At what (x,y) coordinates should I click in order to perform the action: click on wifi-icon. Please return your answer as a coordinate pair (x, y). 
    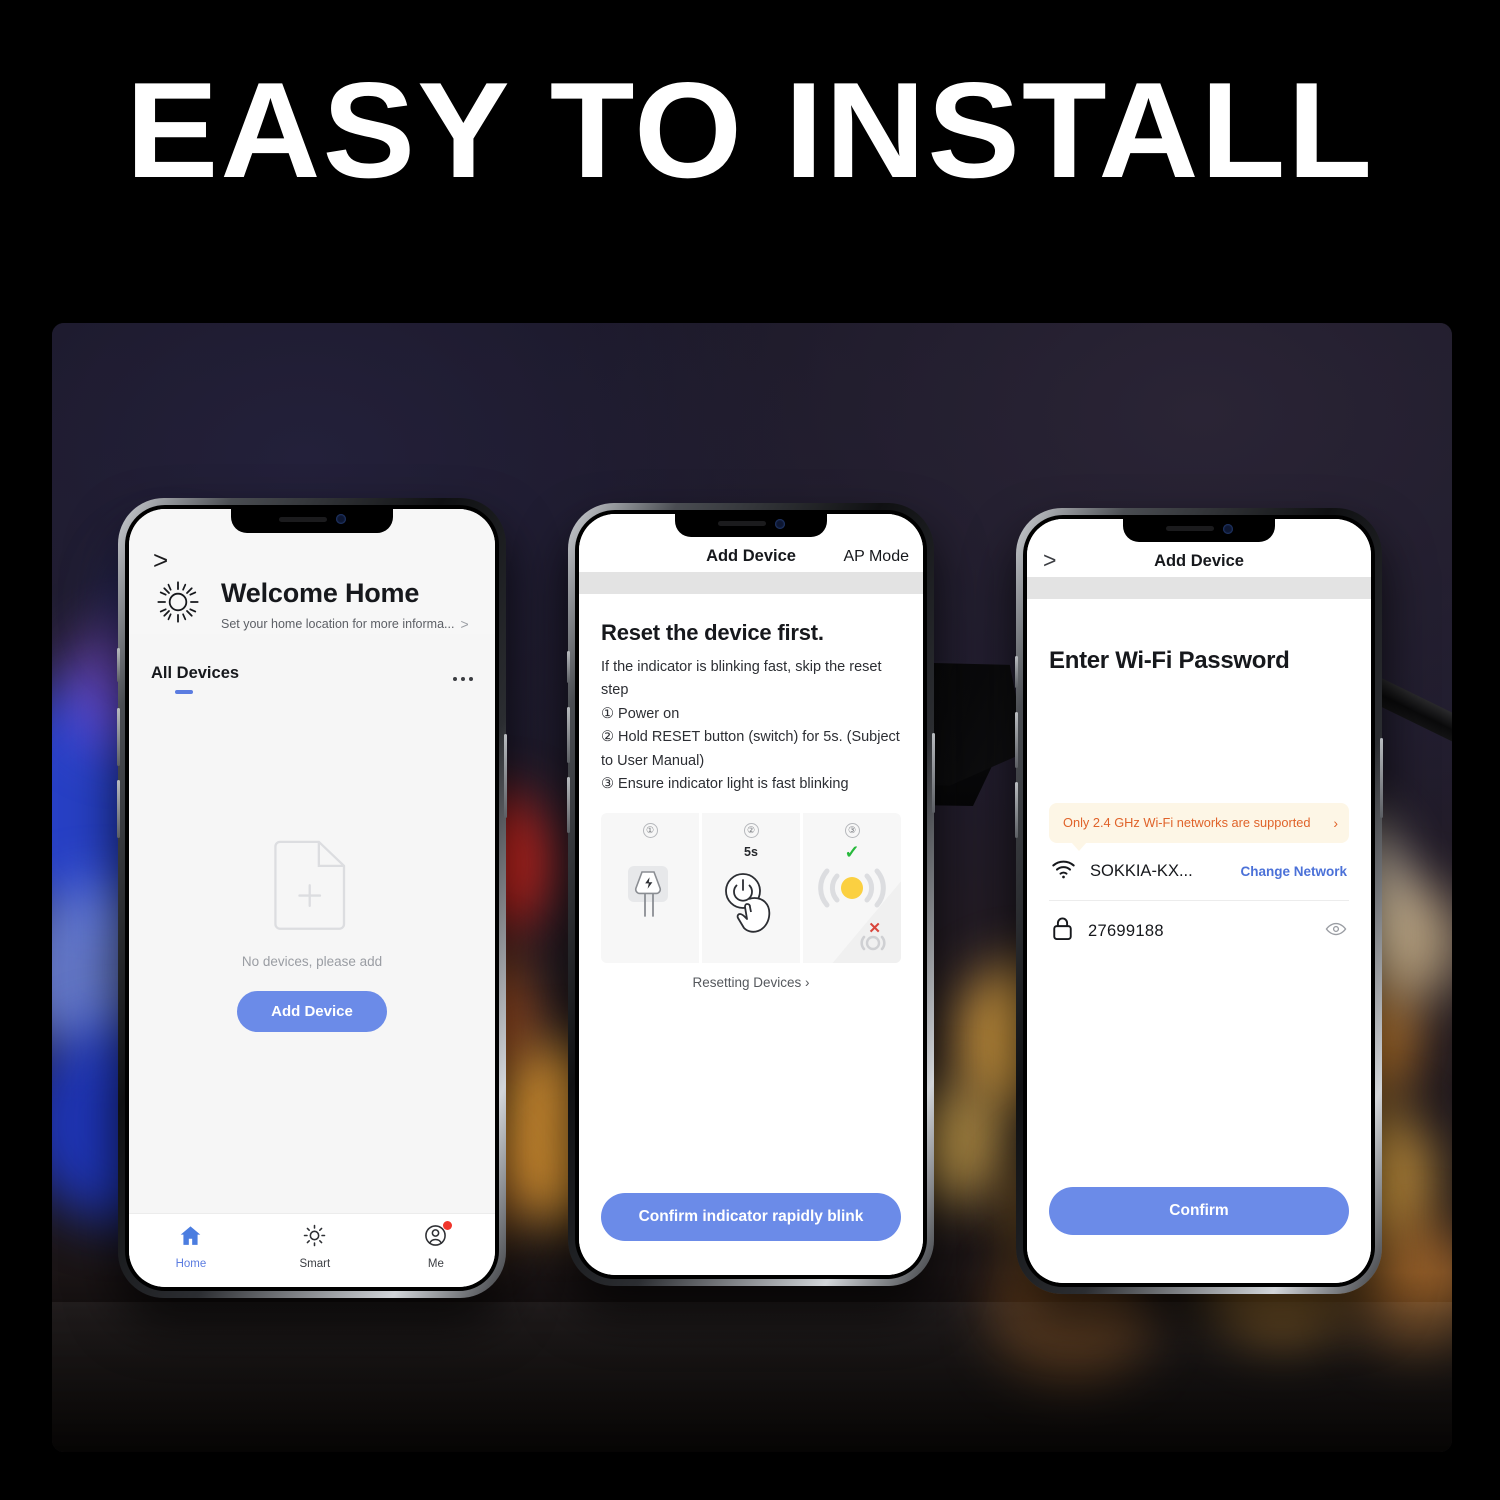
    Looking at the image, I should click on (1063, 871).